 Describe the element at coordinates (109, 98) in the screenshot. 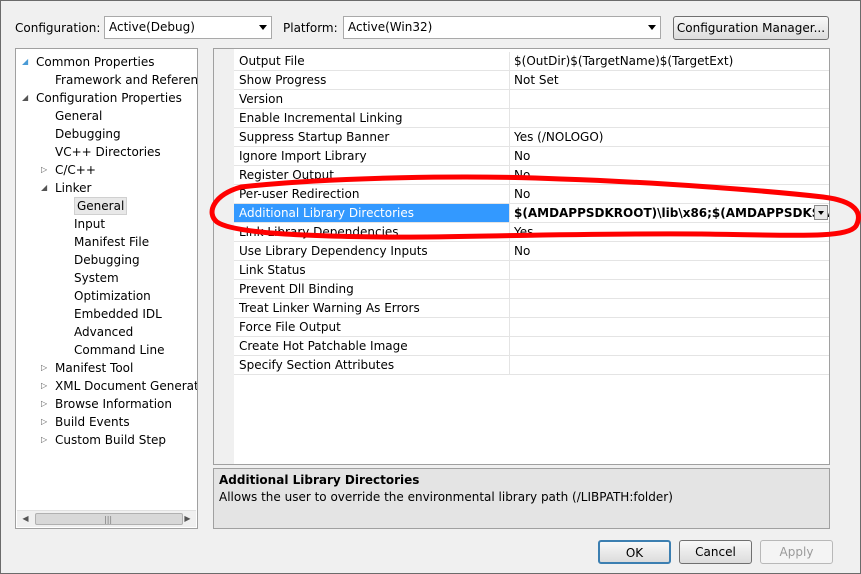

I see `tree-item-label: Configuration Properties` at that location.